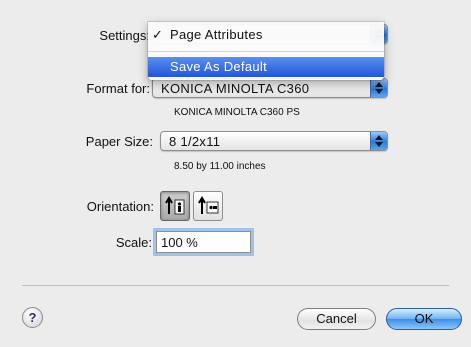 This screenshot has width=471, height=347. I want to click on orientation-landscape-button, so click(208, 206).